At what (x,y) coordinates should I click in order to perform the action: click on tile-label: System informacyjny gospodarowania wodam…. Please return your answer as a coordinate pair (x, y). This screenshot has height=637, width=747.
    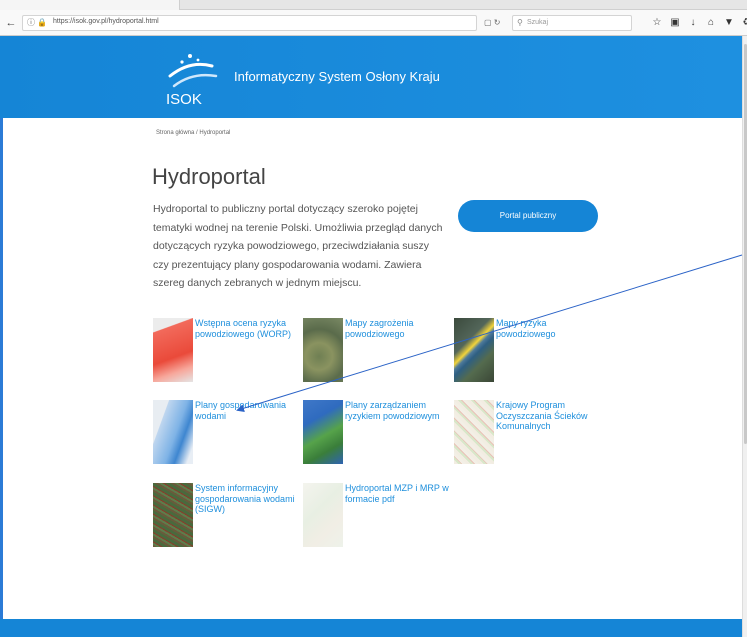
    Looking at the image, I should click on (249, 499).